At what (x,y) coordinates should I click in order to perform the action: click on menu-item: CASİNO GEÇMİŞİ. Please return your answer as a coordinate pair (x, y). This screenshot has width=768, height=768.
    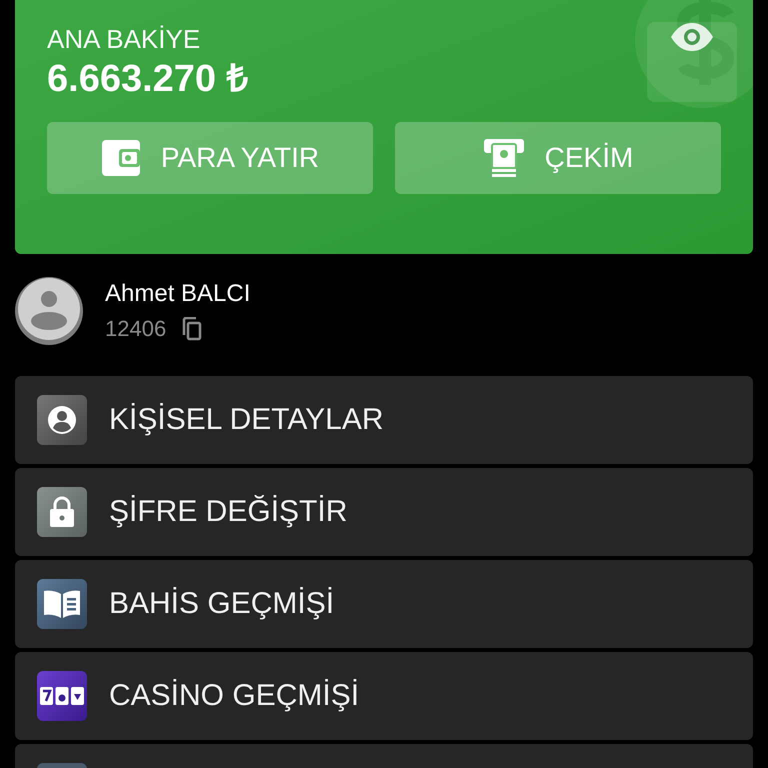
    Looking at the image, I should click on (384, 696).